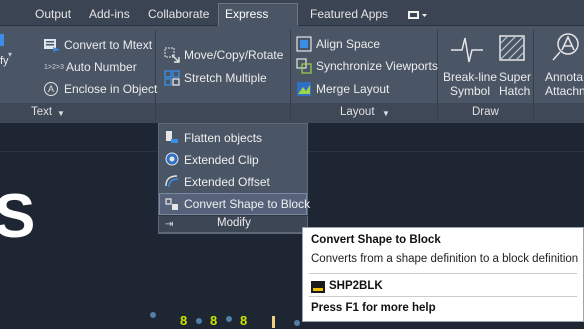 The width and height of the screenshot is (584, 329). What do you see at coordinates (564, 91) in the screenshot?
I see `annotation-label-2: Attachn` at bounding box center [564, 91].